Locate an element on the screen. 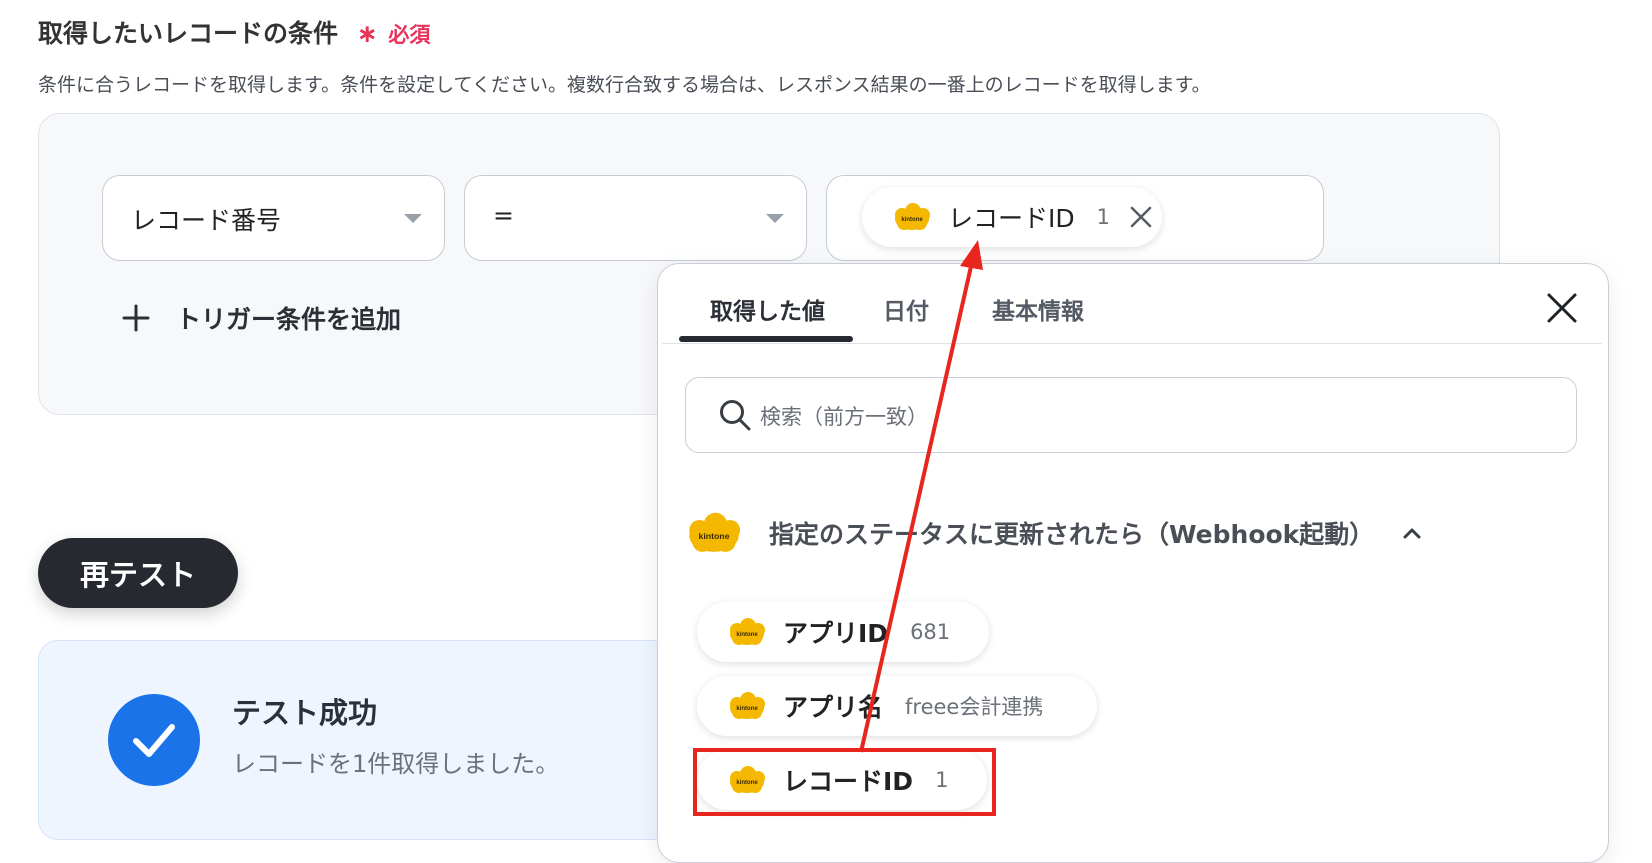 The image size is (1652, 863). tab-acquired-values: 取得した値 is located at coordinates (767, 309).